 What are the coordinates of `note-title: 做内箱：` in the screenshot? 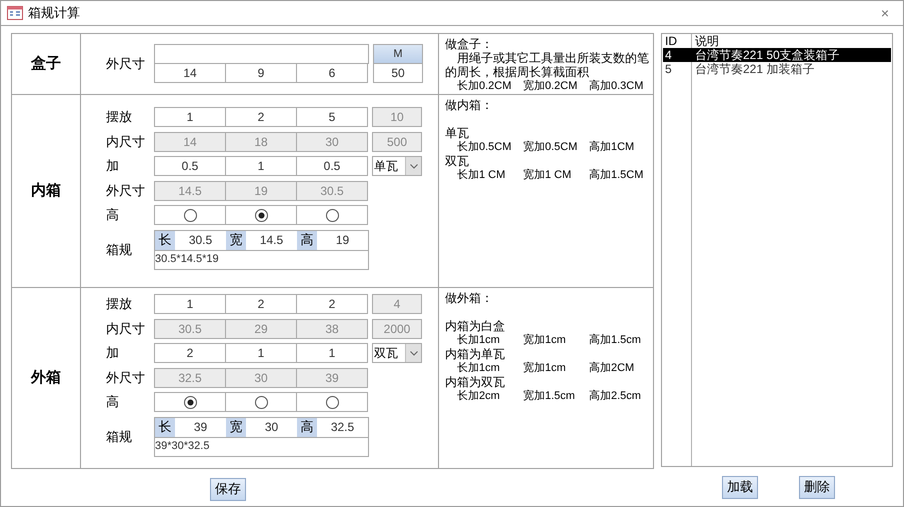 It's located at (469, 105).